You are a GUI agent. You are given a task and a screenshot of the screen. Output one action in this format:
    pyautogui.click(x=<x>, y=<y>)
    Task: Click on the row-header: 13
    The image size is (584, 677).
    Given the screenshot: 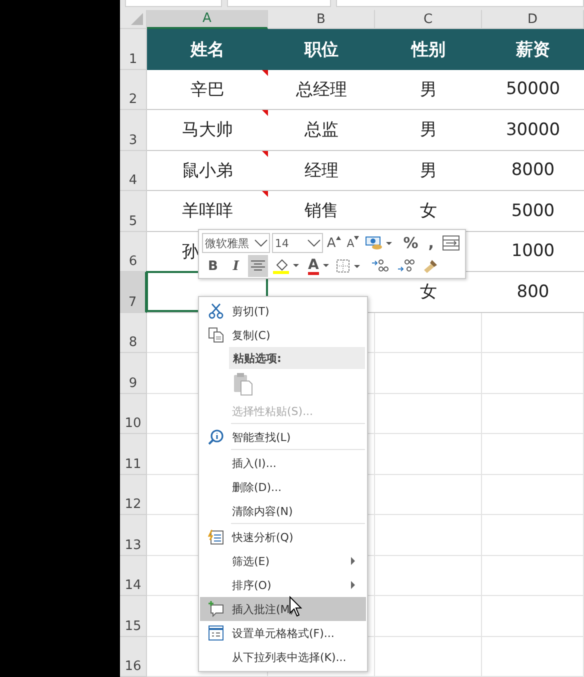 What is the action you would take?
    pyautogui.click(x=133, y=535)
    